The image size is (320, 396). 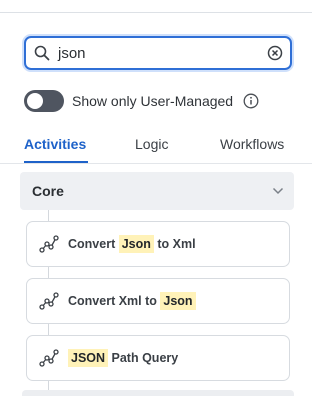 What do you see at coordinates (44, 101) in the screenshot?
I see `user-managed-toggle` at bounding box center [44, 101].